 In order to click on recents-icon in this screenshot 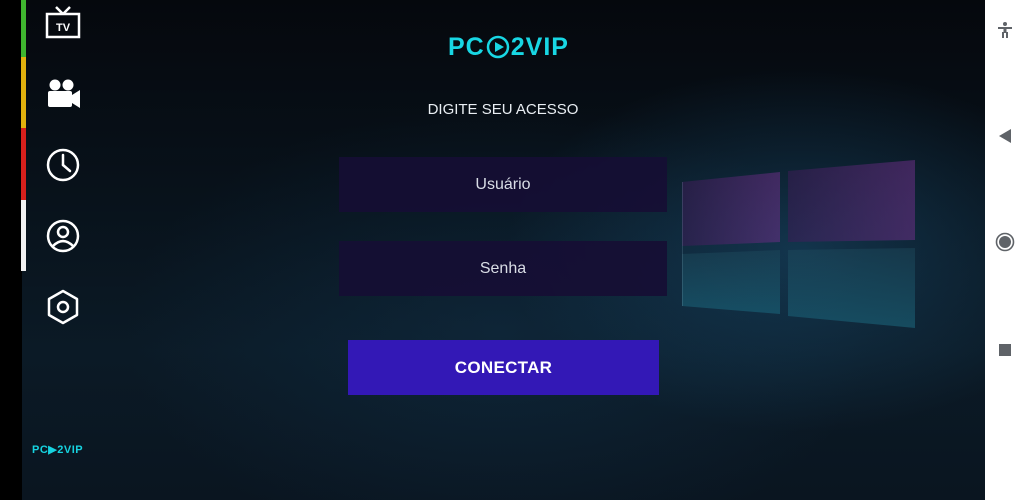, I will do `click(1004, 350)`.